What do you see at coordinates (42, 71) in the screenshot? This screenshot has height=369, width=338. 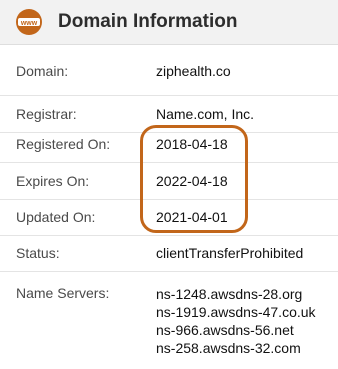 I see `domain-label: Domain:` at bounding box center [42, 71].